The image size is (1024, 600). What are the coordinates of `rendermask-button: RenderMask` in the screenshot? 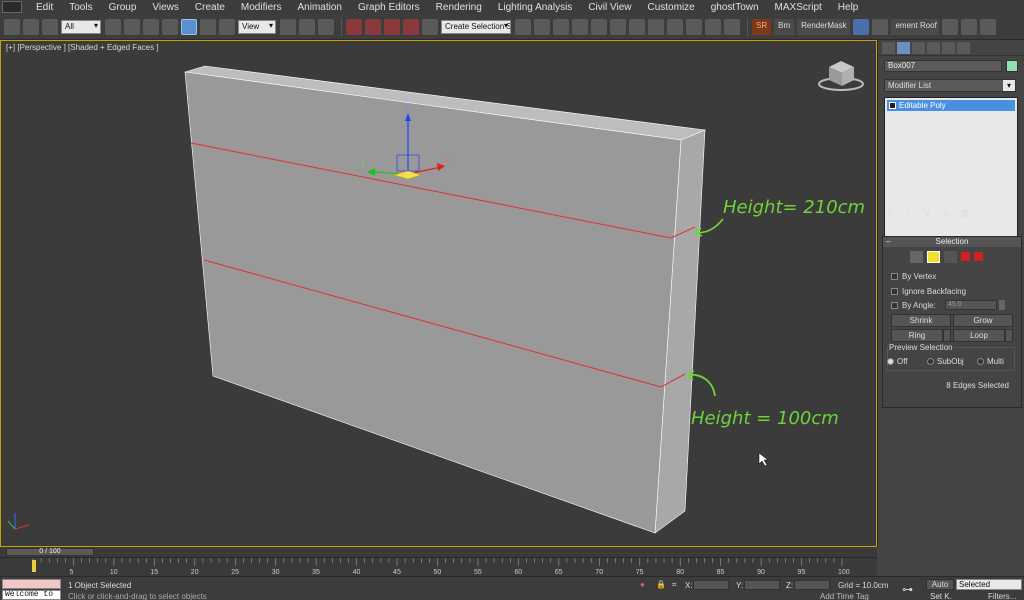 It's located at (824, 26).